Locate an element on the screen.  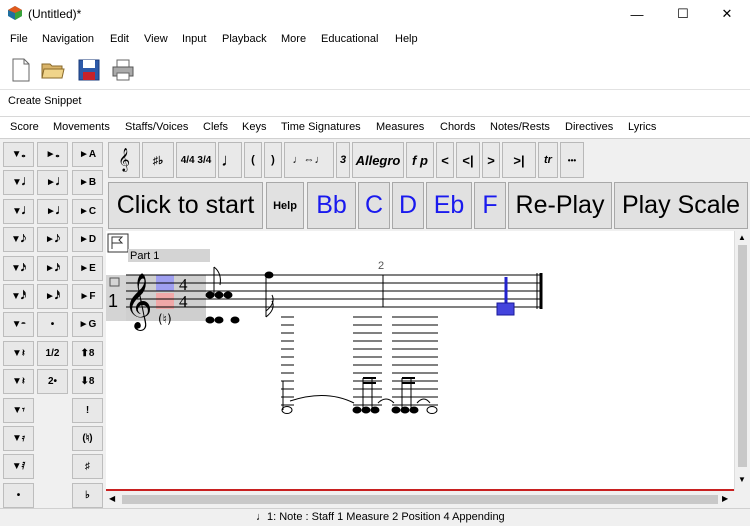
close-paren-button: ) is located at coordinates (273, 160).